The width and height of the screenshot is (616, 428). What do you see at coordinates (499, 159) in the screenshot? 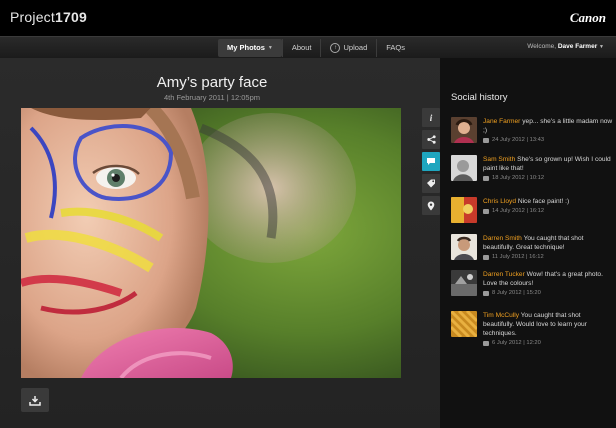
I see `comment-author: Sam Smith` at bounding box center [499, 159].